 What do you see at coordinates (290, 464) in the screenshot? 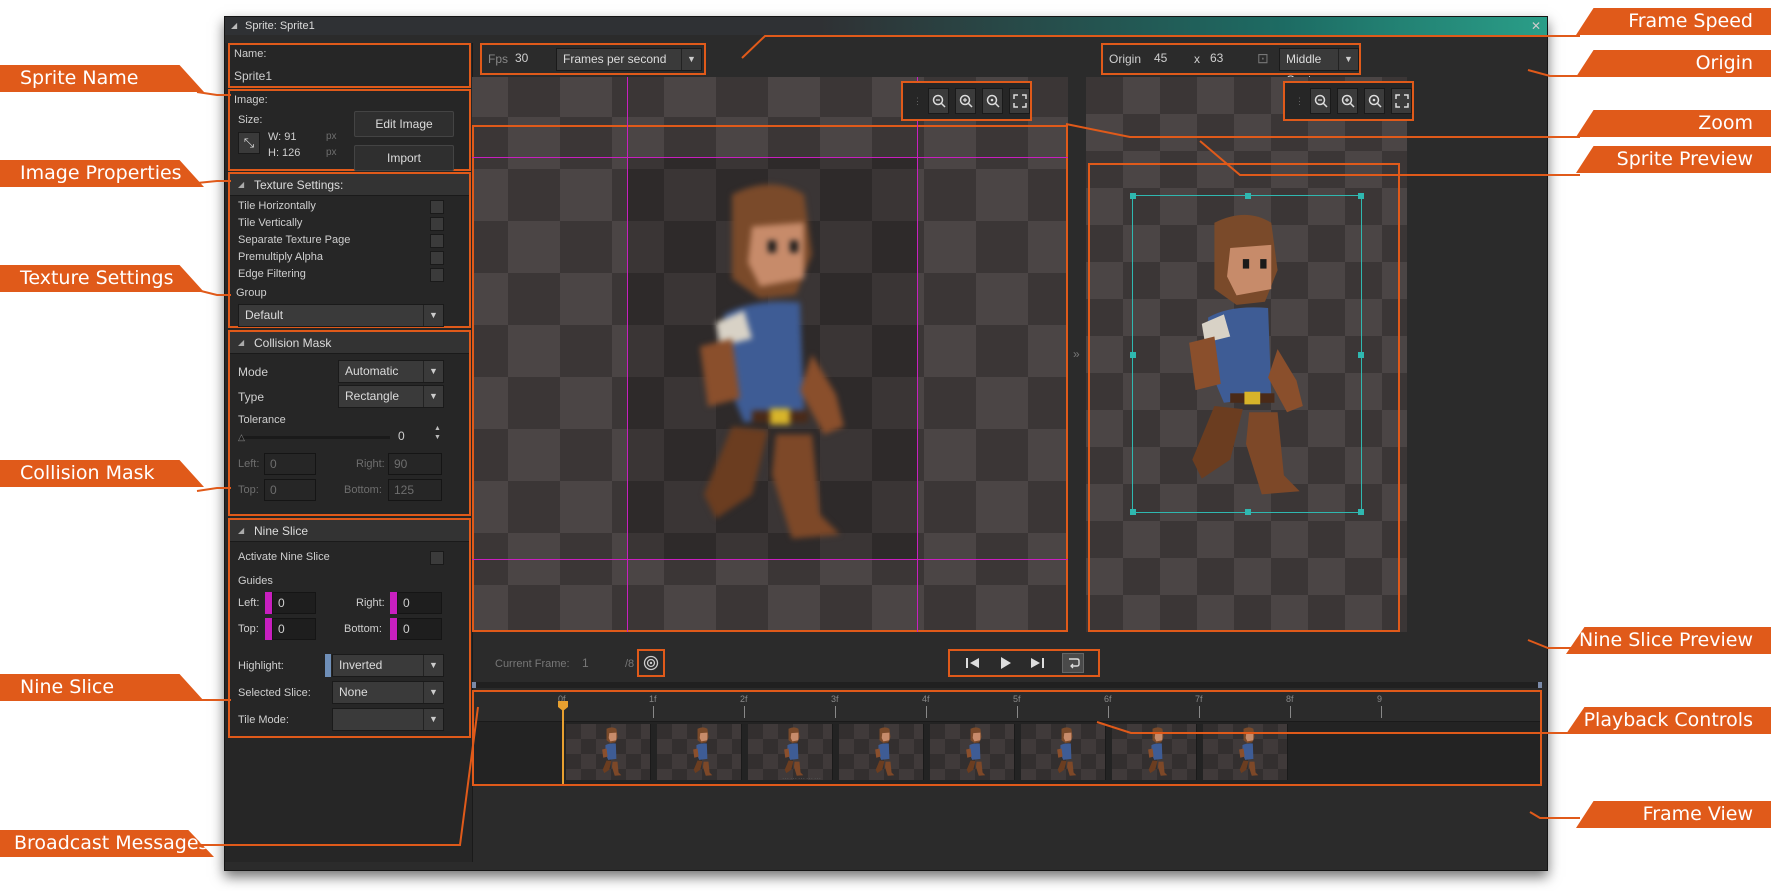
I see `collision-left-field: 0` at bounding box center [290, 464].